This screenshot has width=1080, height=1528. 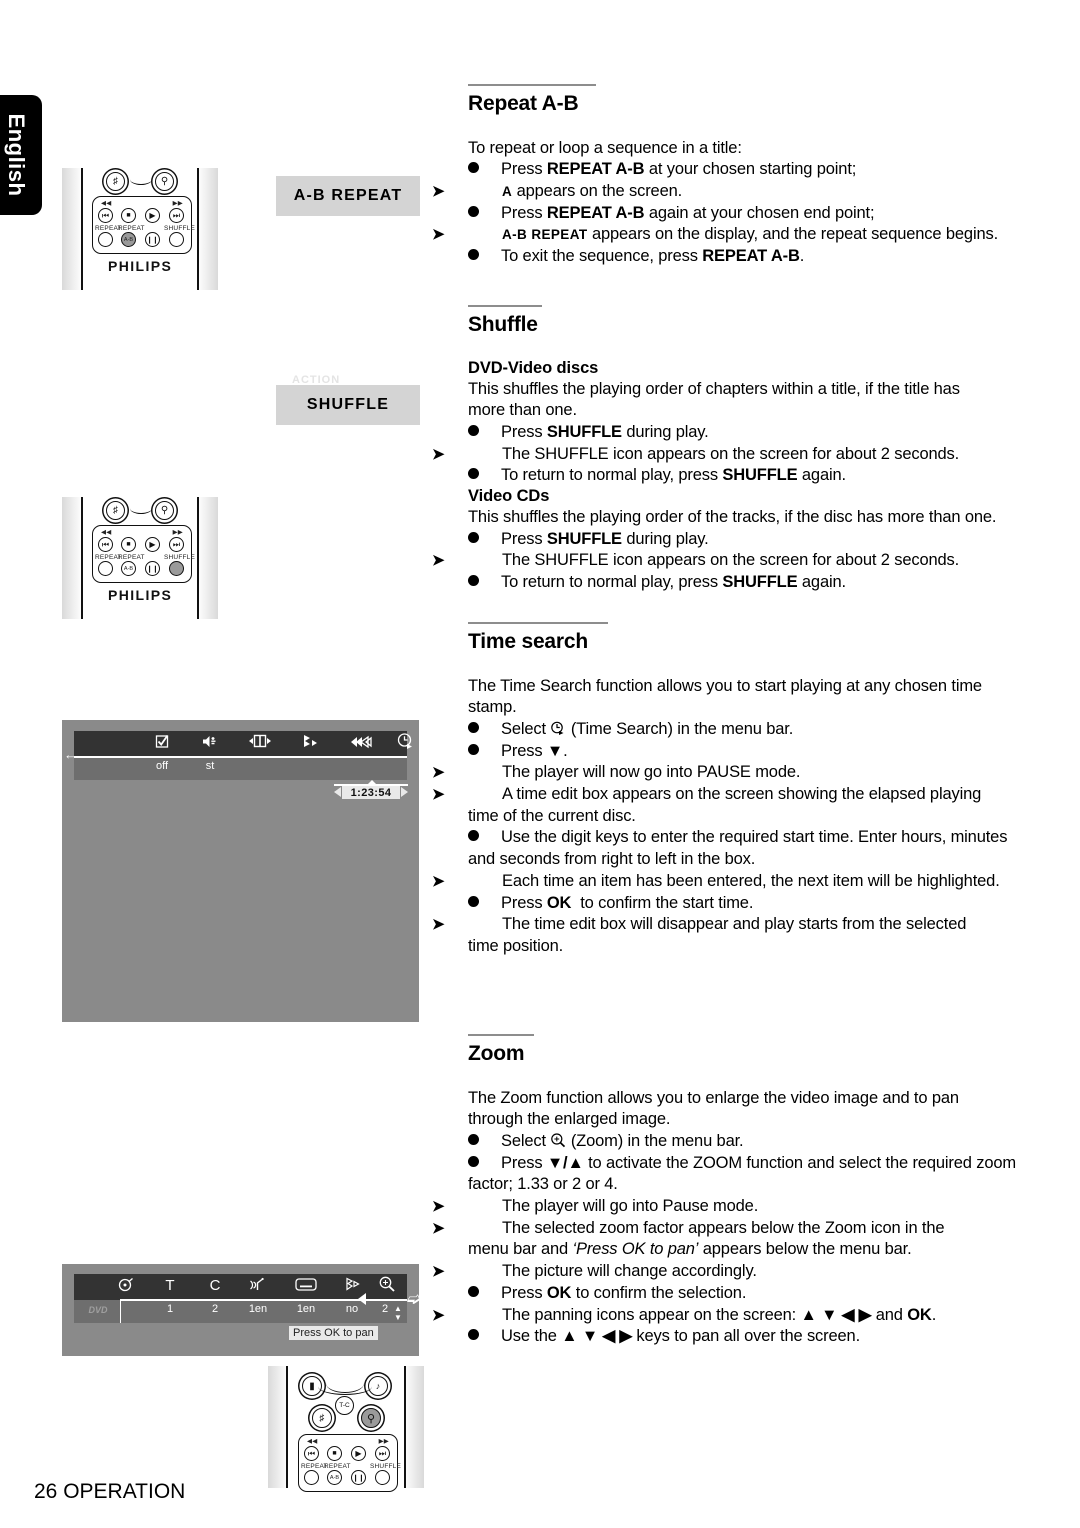 I want to click on subtitle-icon, so click(x=306, y=1287).